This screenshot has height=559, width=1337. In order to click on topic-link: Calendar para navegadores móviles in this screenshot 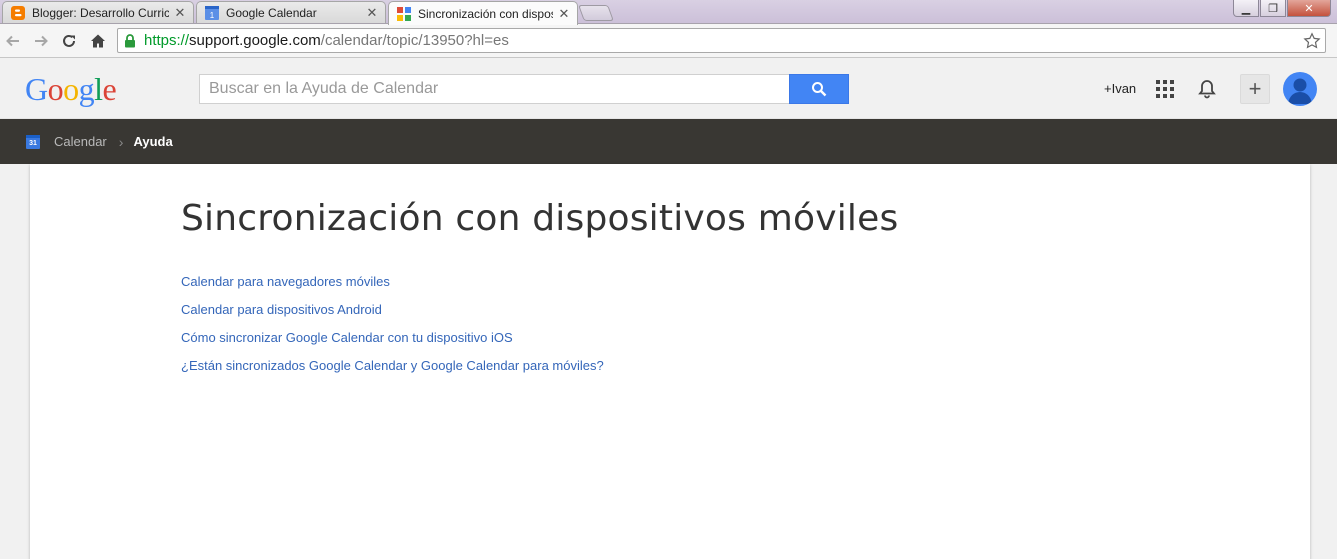, I will do `click(285, 281)`.